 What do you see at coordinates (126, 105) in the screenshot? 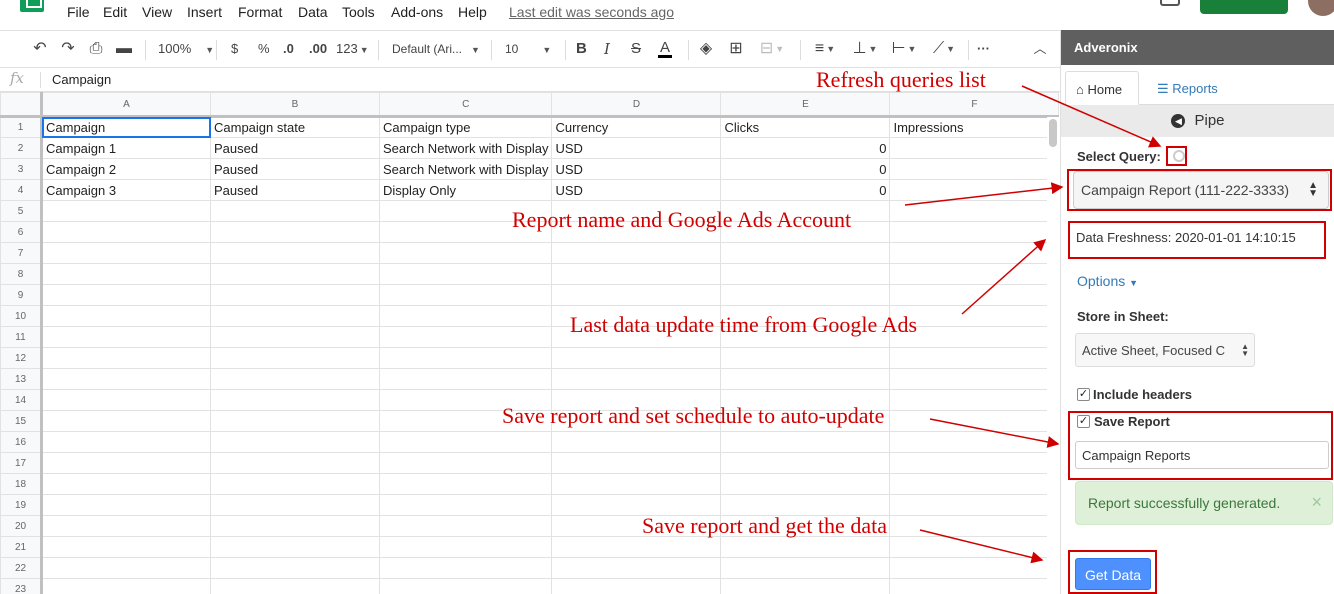
I see `column-header: A` at bounding box center [126, 105].